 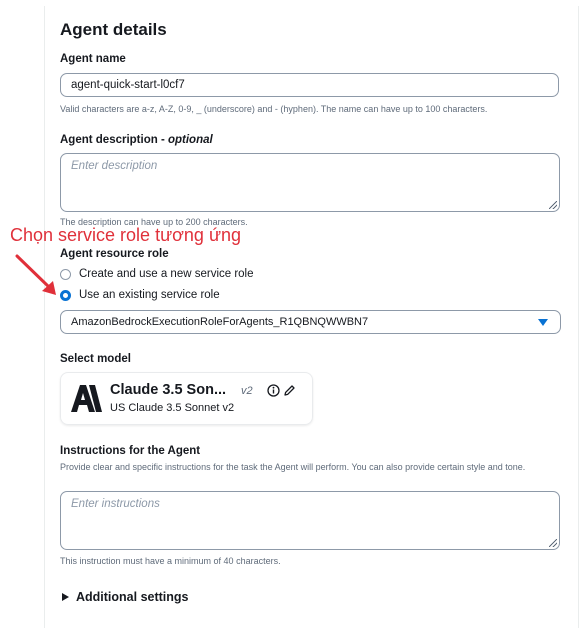 What do you see at coordinates (543, 322) in the screenshot?
I see `caret-down-icon` at bounding box center [543, 322].